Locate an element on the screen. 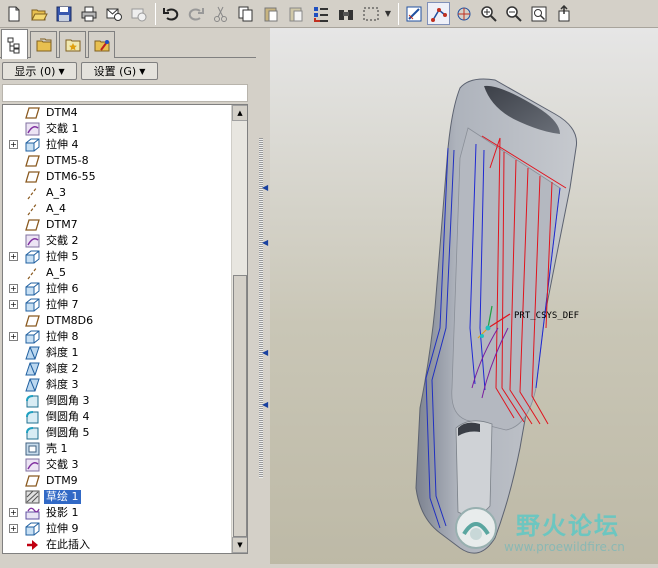  tree-item: 倒圆角 5 is located at coordinates (117, 433).